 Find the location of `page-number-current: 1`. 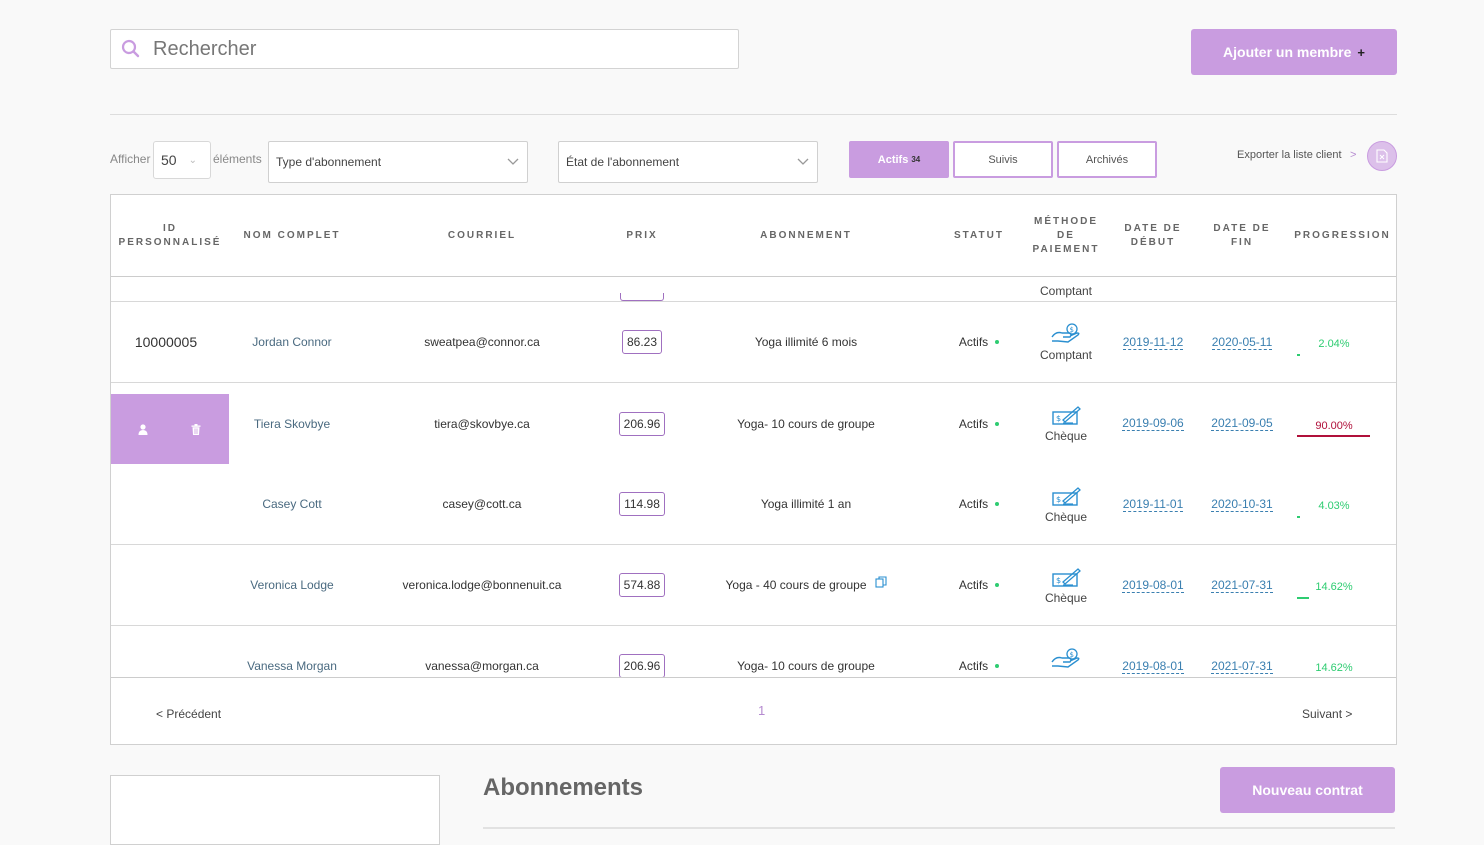

page-number-current: 1 is located at coordinates (761, 710).